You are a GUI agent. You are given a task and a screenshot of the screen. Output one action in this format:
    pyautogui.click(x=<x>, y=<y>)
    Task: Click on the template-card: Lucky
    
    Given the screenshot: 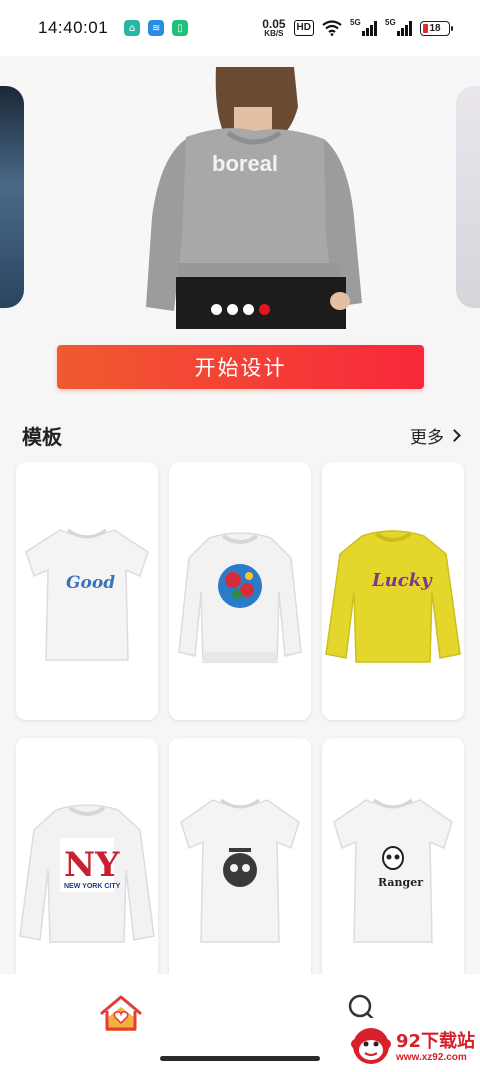 What is the action you would take?
    pyautogui.click(x=393, y=591)
    